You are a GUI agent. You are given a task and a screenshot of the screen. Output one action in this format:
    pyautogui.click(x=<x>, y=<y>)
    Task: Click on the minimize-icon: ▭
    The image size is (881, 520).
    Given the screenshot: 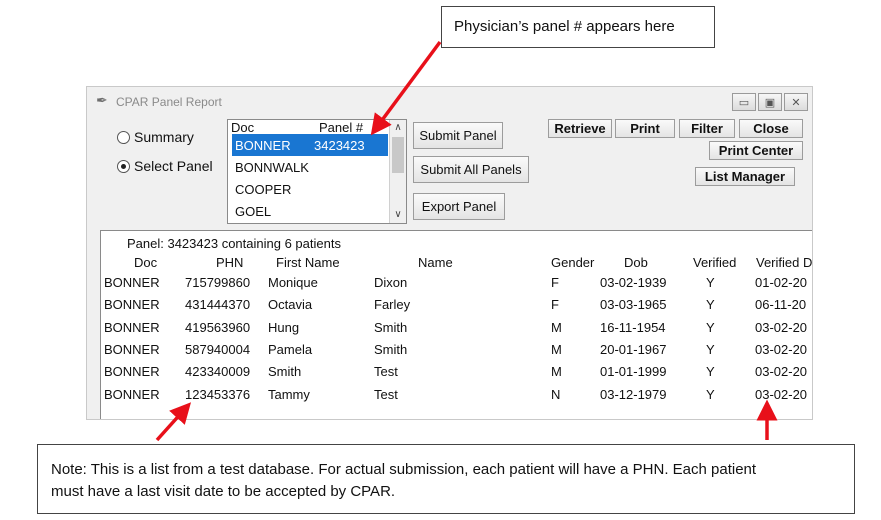 What is the action you would take?
    pyautogui.click(x=744, y=102)
    